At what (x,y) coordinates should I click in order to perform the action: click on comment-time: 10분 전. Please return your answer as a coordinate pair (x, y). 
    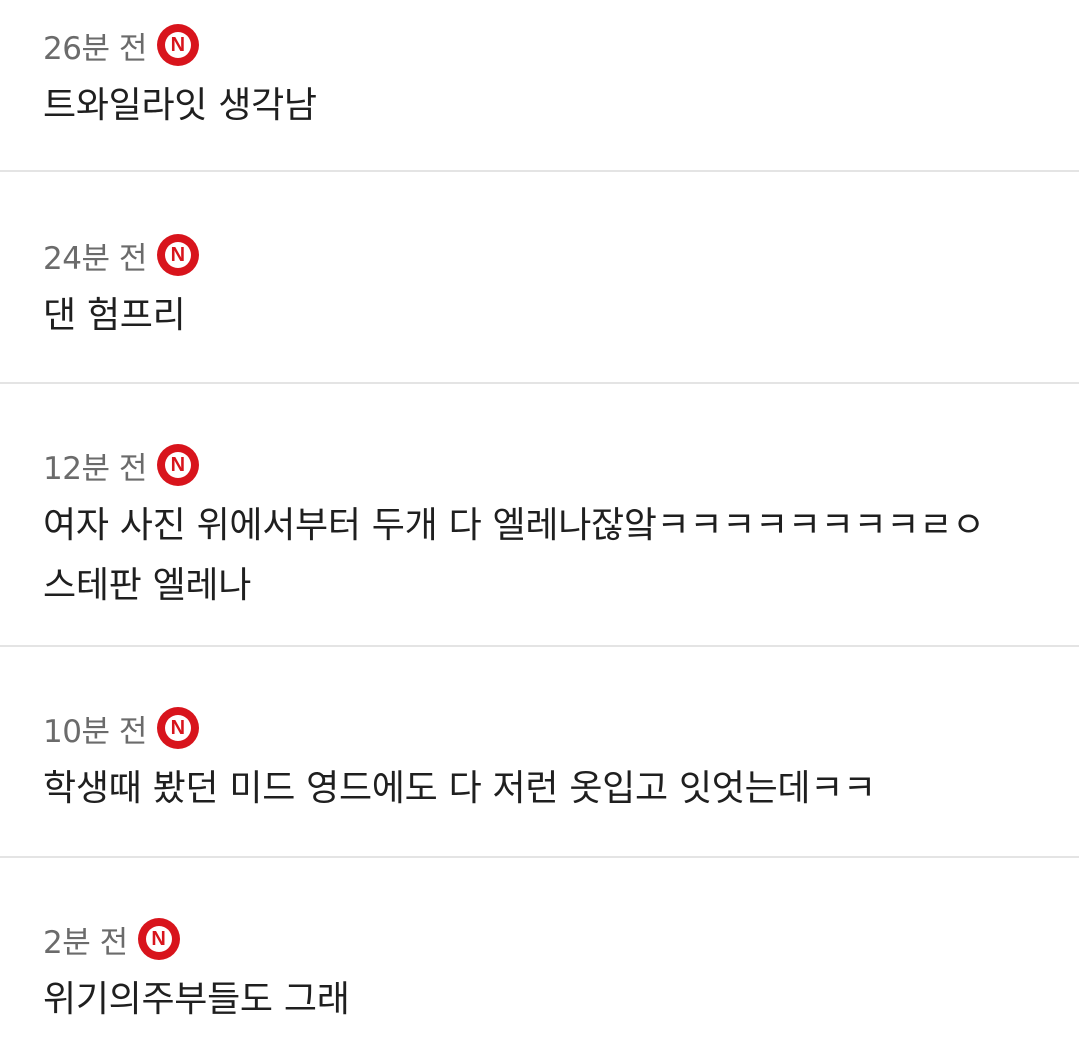
    Looking at the image, I should click on (95, 731).